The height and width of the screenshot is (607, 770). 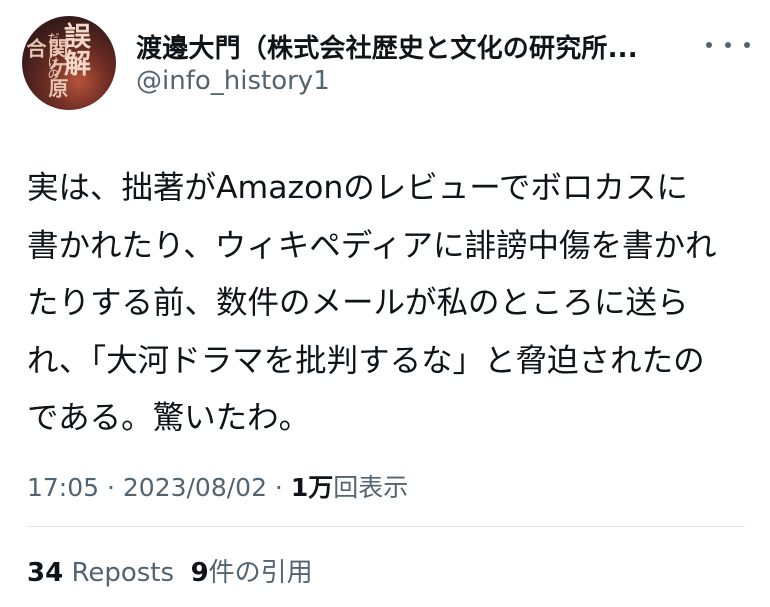 I want to click on tweet-date: 2023/08/02, so click(x=195, y=487).